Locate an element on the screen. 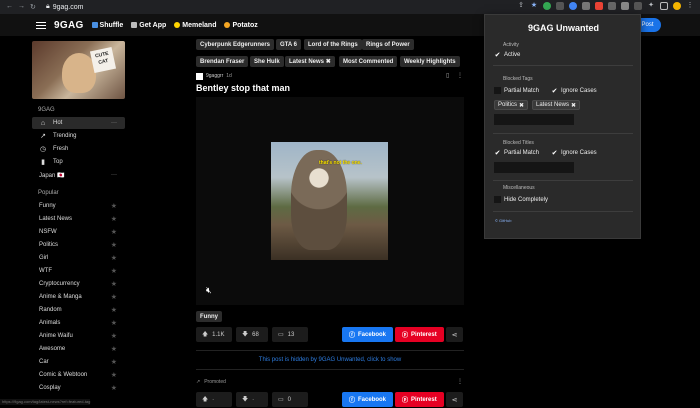 This screenshot has width=700, height=408. facebook-share-button: ⓕ Facebook is located at coordinates (368, 334).